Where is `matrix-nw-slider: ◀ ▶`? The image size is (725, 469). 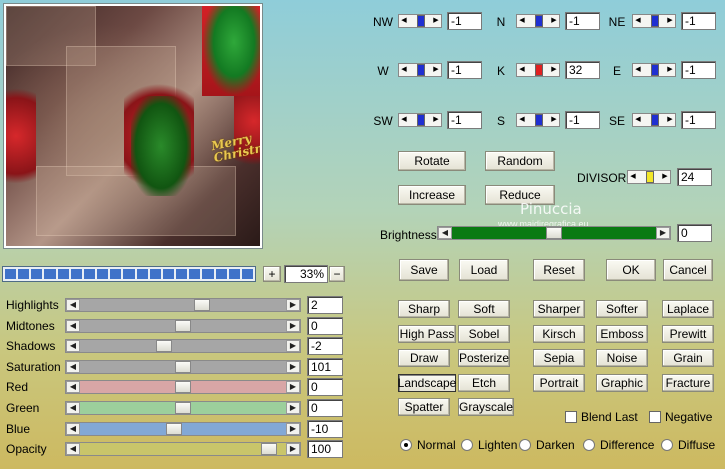
matrix-nw-slider: ◀ ▶ is located at coordinates (420, 21).